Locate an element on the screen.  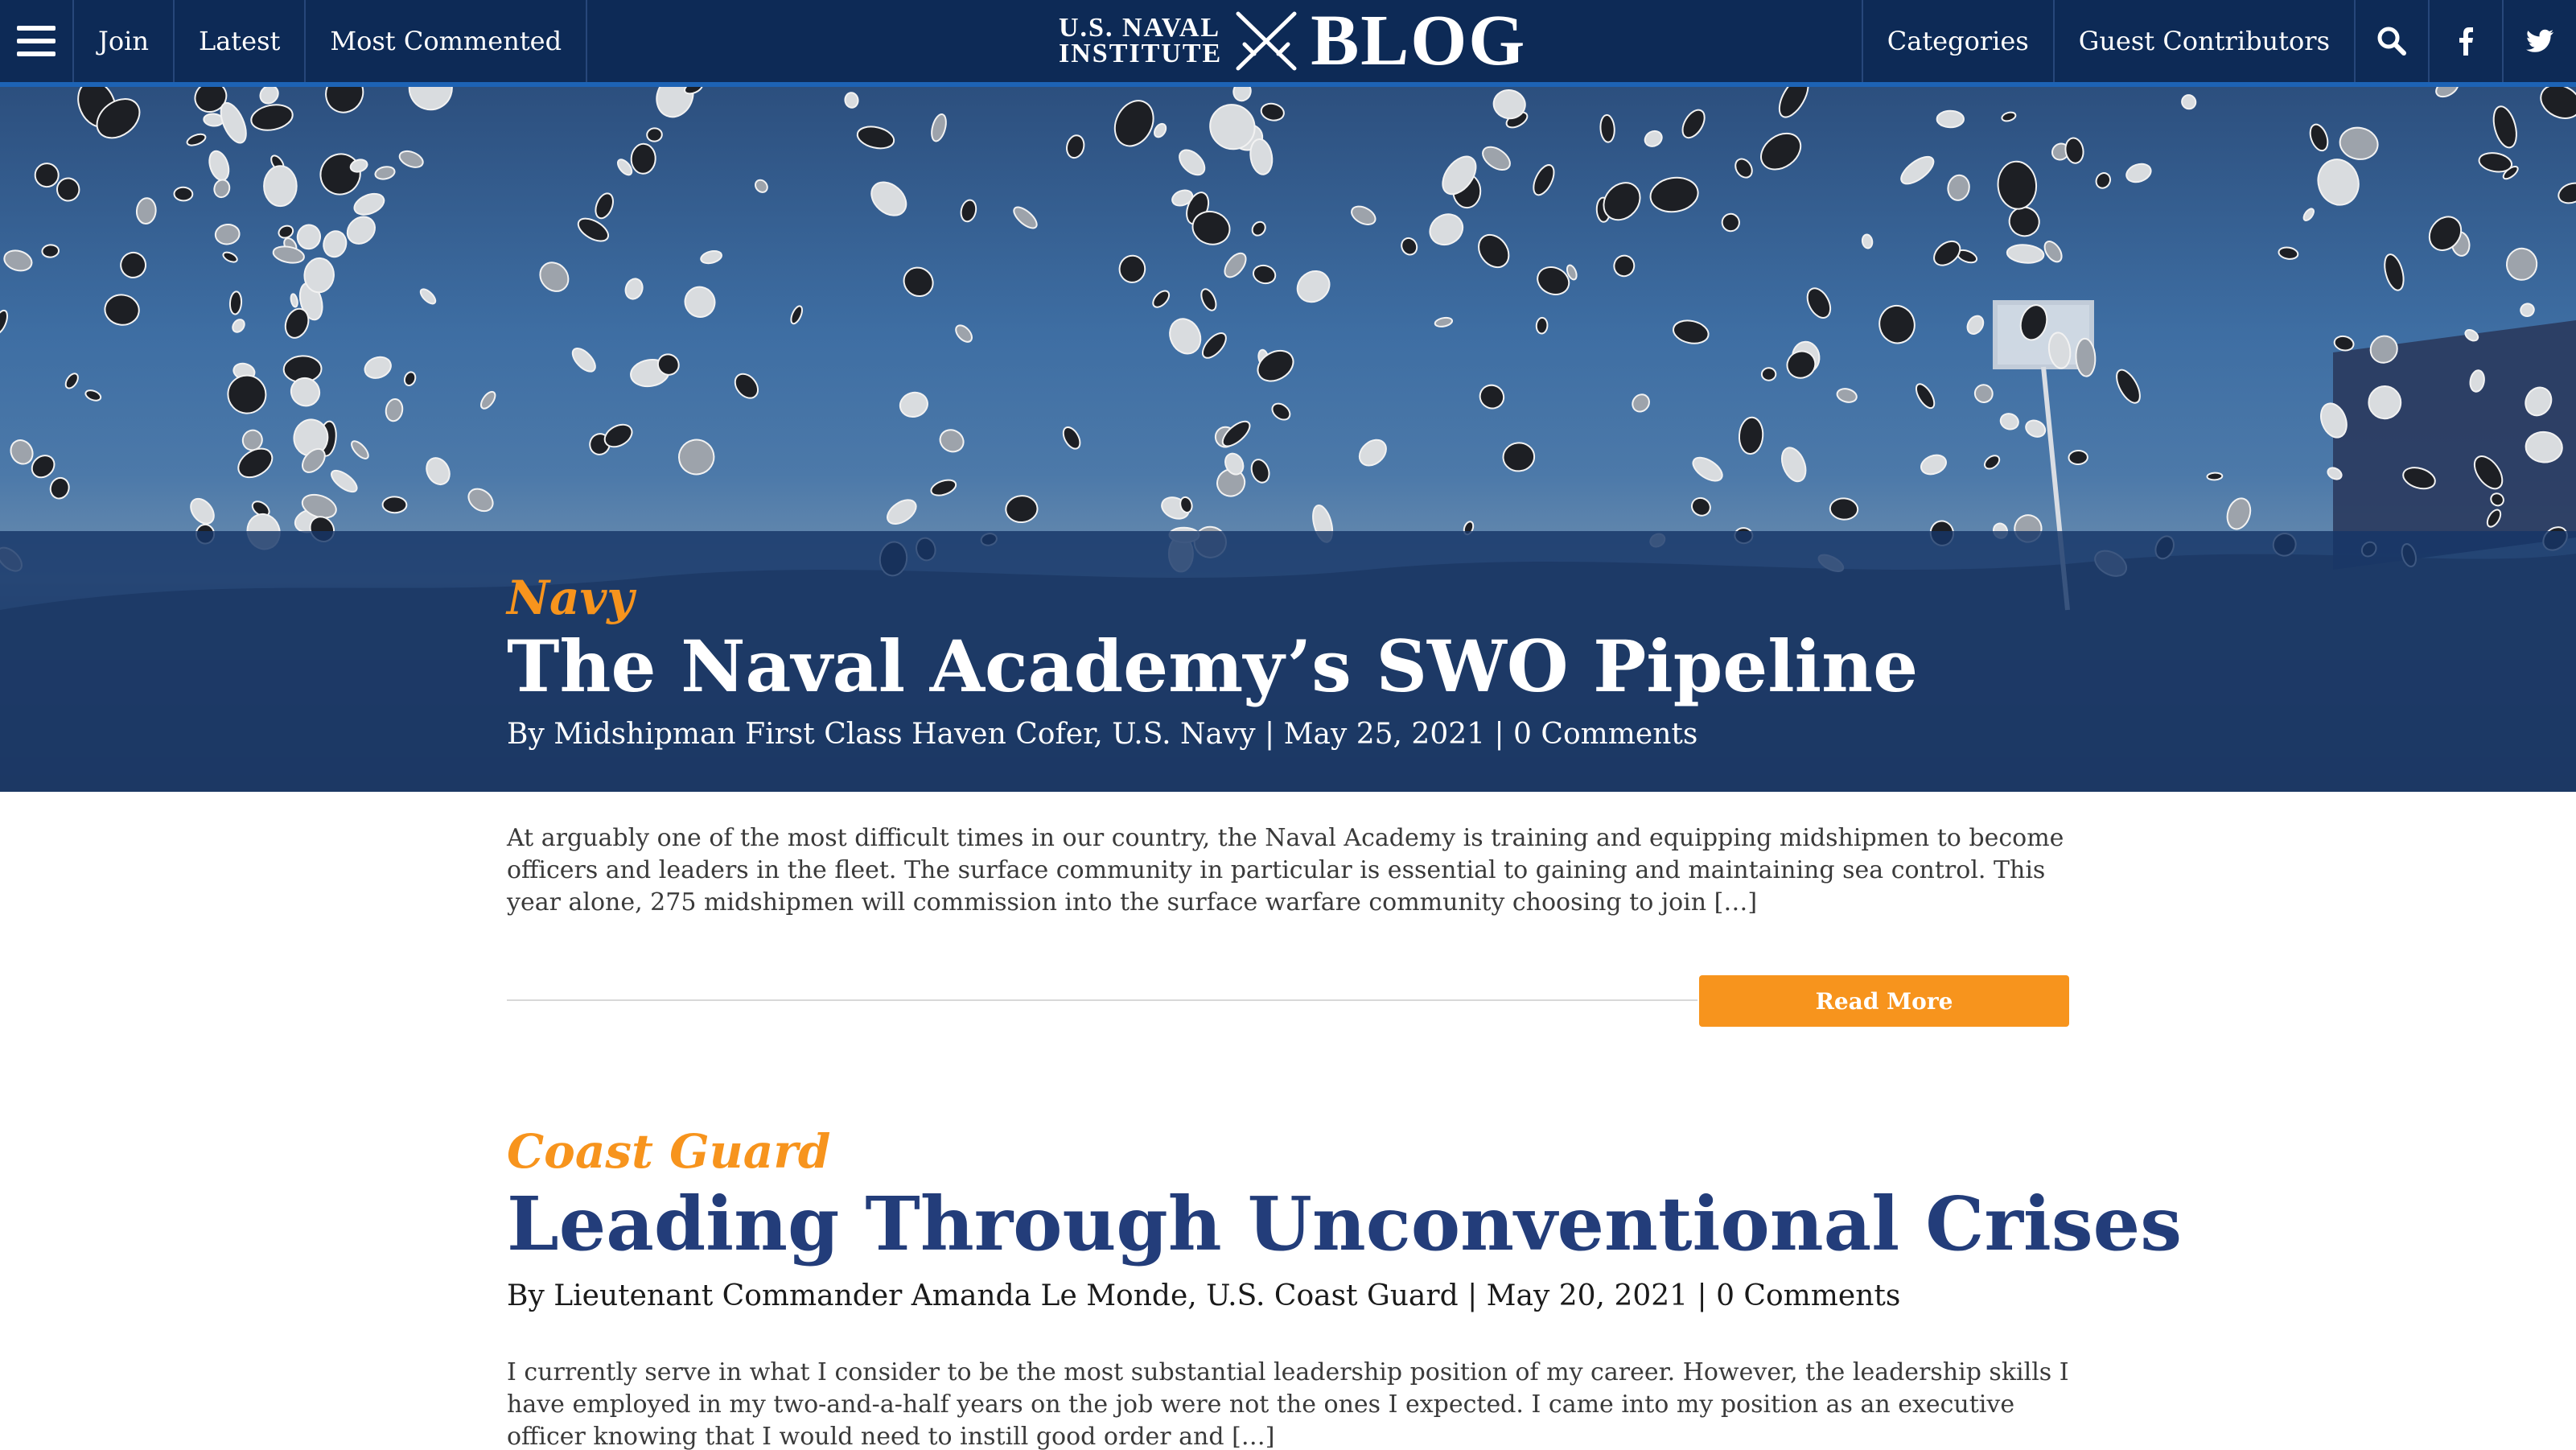
hero-category-link: Navy is located at coordinates (1392, 598).